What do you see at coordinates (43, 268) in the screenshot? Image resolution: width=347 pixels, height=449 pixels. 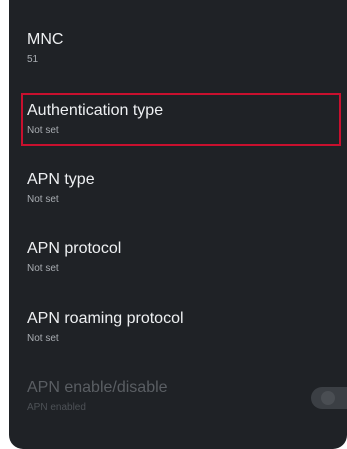 I see `setting-apn-protocol-value: Not set` at bounding box center [43, 268].